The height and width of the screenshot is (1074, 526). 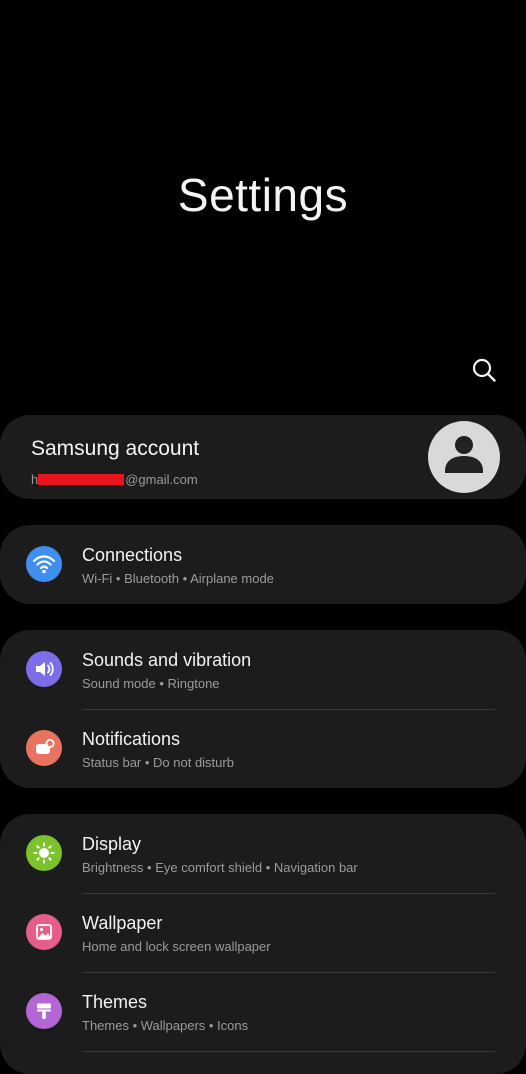 What do you see at coordinates (44, 1011) in the screenshot?
I see `paintbrush-icon` at bounding box center [44, 1011].